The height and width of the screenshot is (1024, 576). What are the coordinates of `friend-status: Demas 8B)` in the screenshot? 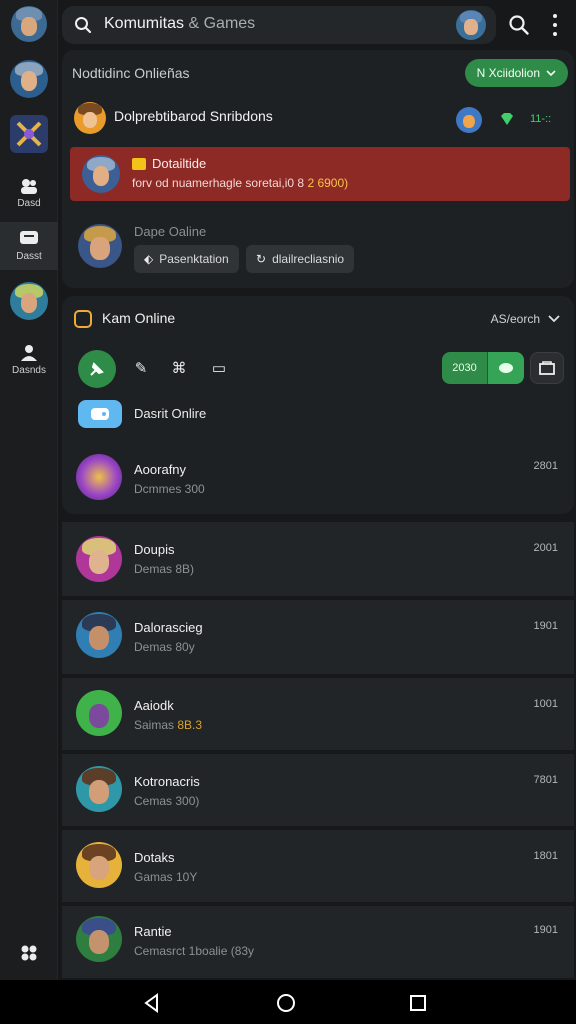 It's located at (164, 569).